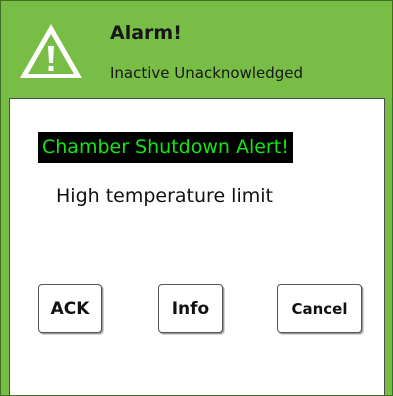 This screenshot has width=393, height=396. Describe the element at coordinates (207, 73) in the screenshot. I see `alarm-status: Inactive Unacknowledged` at that location.